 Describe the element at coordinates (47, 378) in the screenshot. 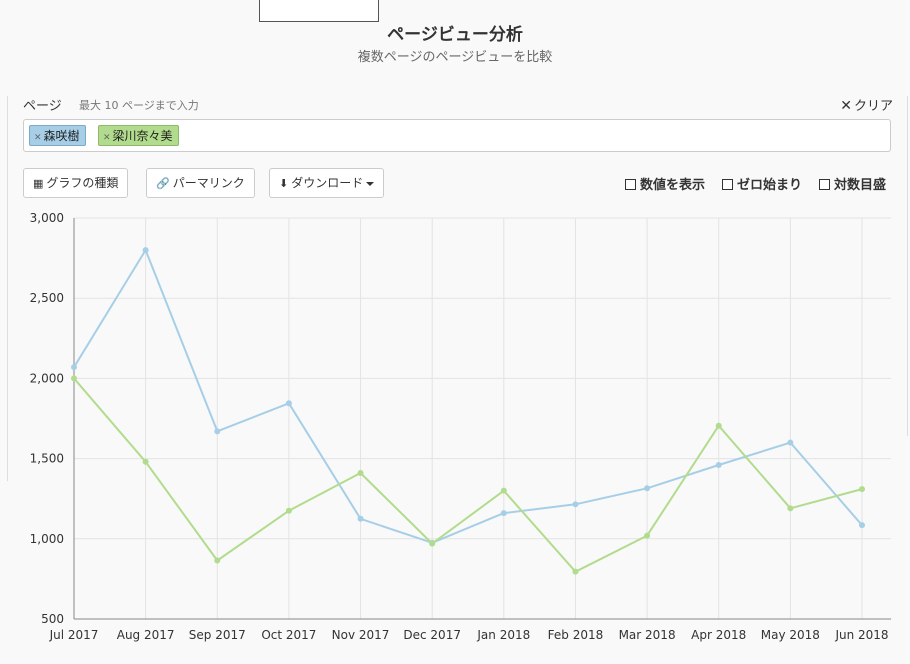

I see `y-tick-label: 2,000` at that location.